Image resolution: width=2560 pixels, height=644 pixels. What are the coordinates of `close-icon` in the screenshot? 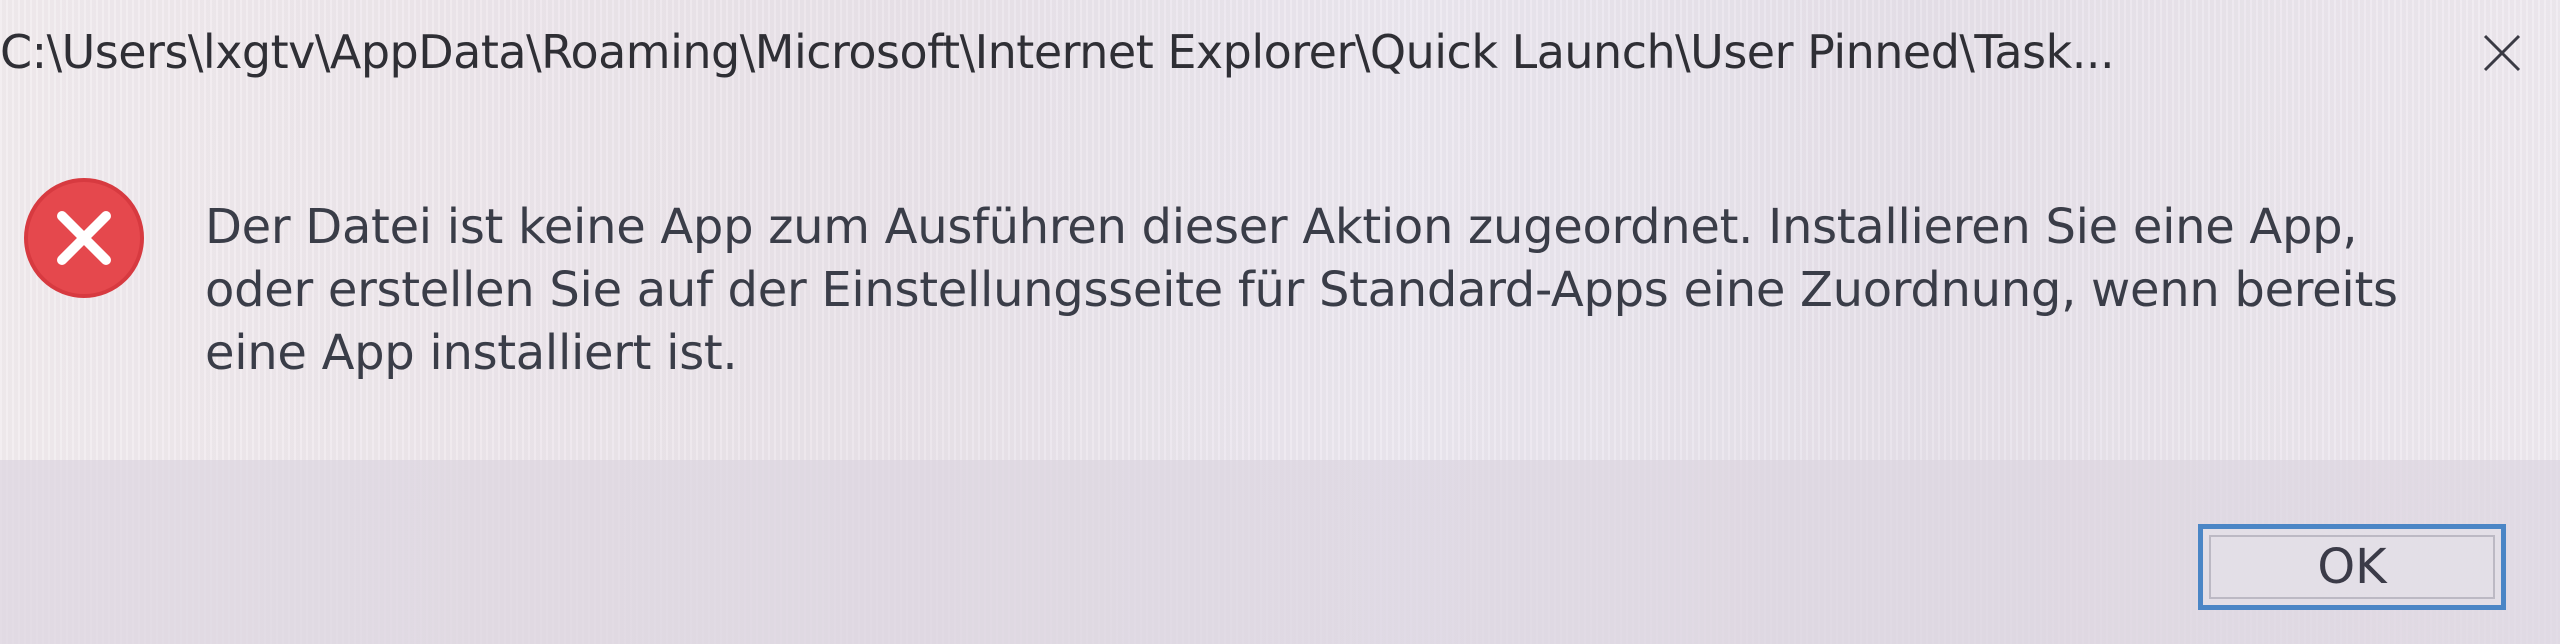 It's located at (2502, 53).